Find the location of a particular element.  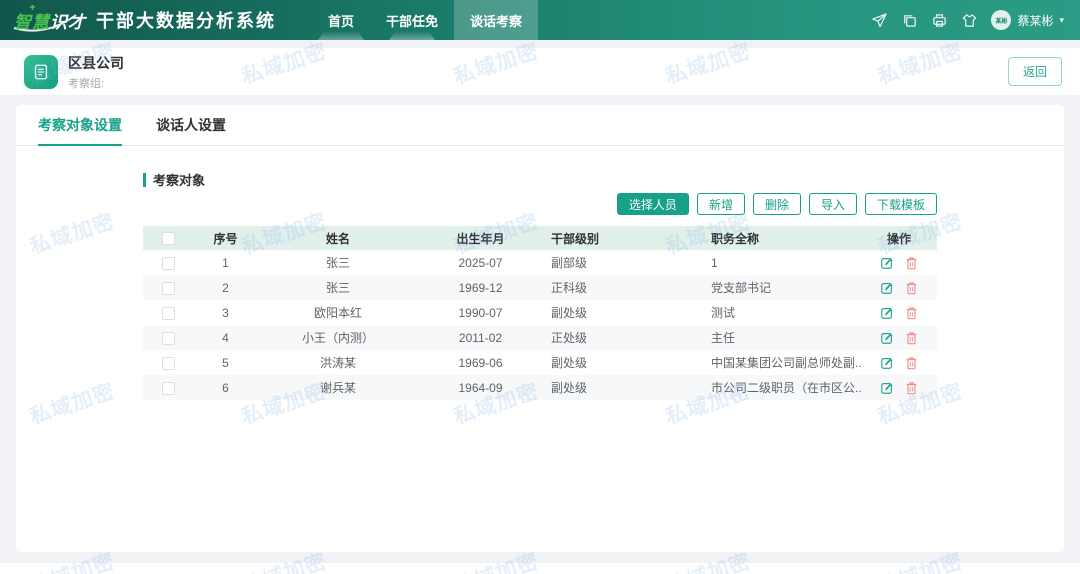

nav-item-home: 首页 is located at coordinates (341, 20).